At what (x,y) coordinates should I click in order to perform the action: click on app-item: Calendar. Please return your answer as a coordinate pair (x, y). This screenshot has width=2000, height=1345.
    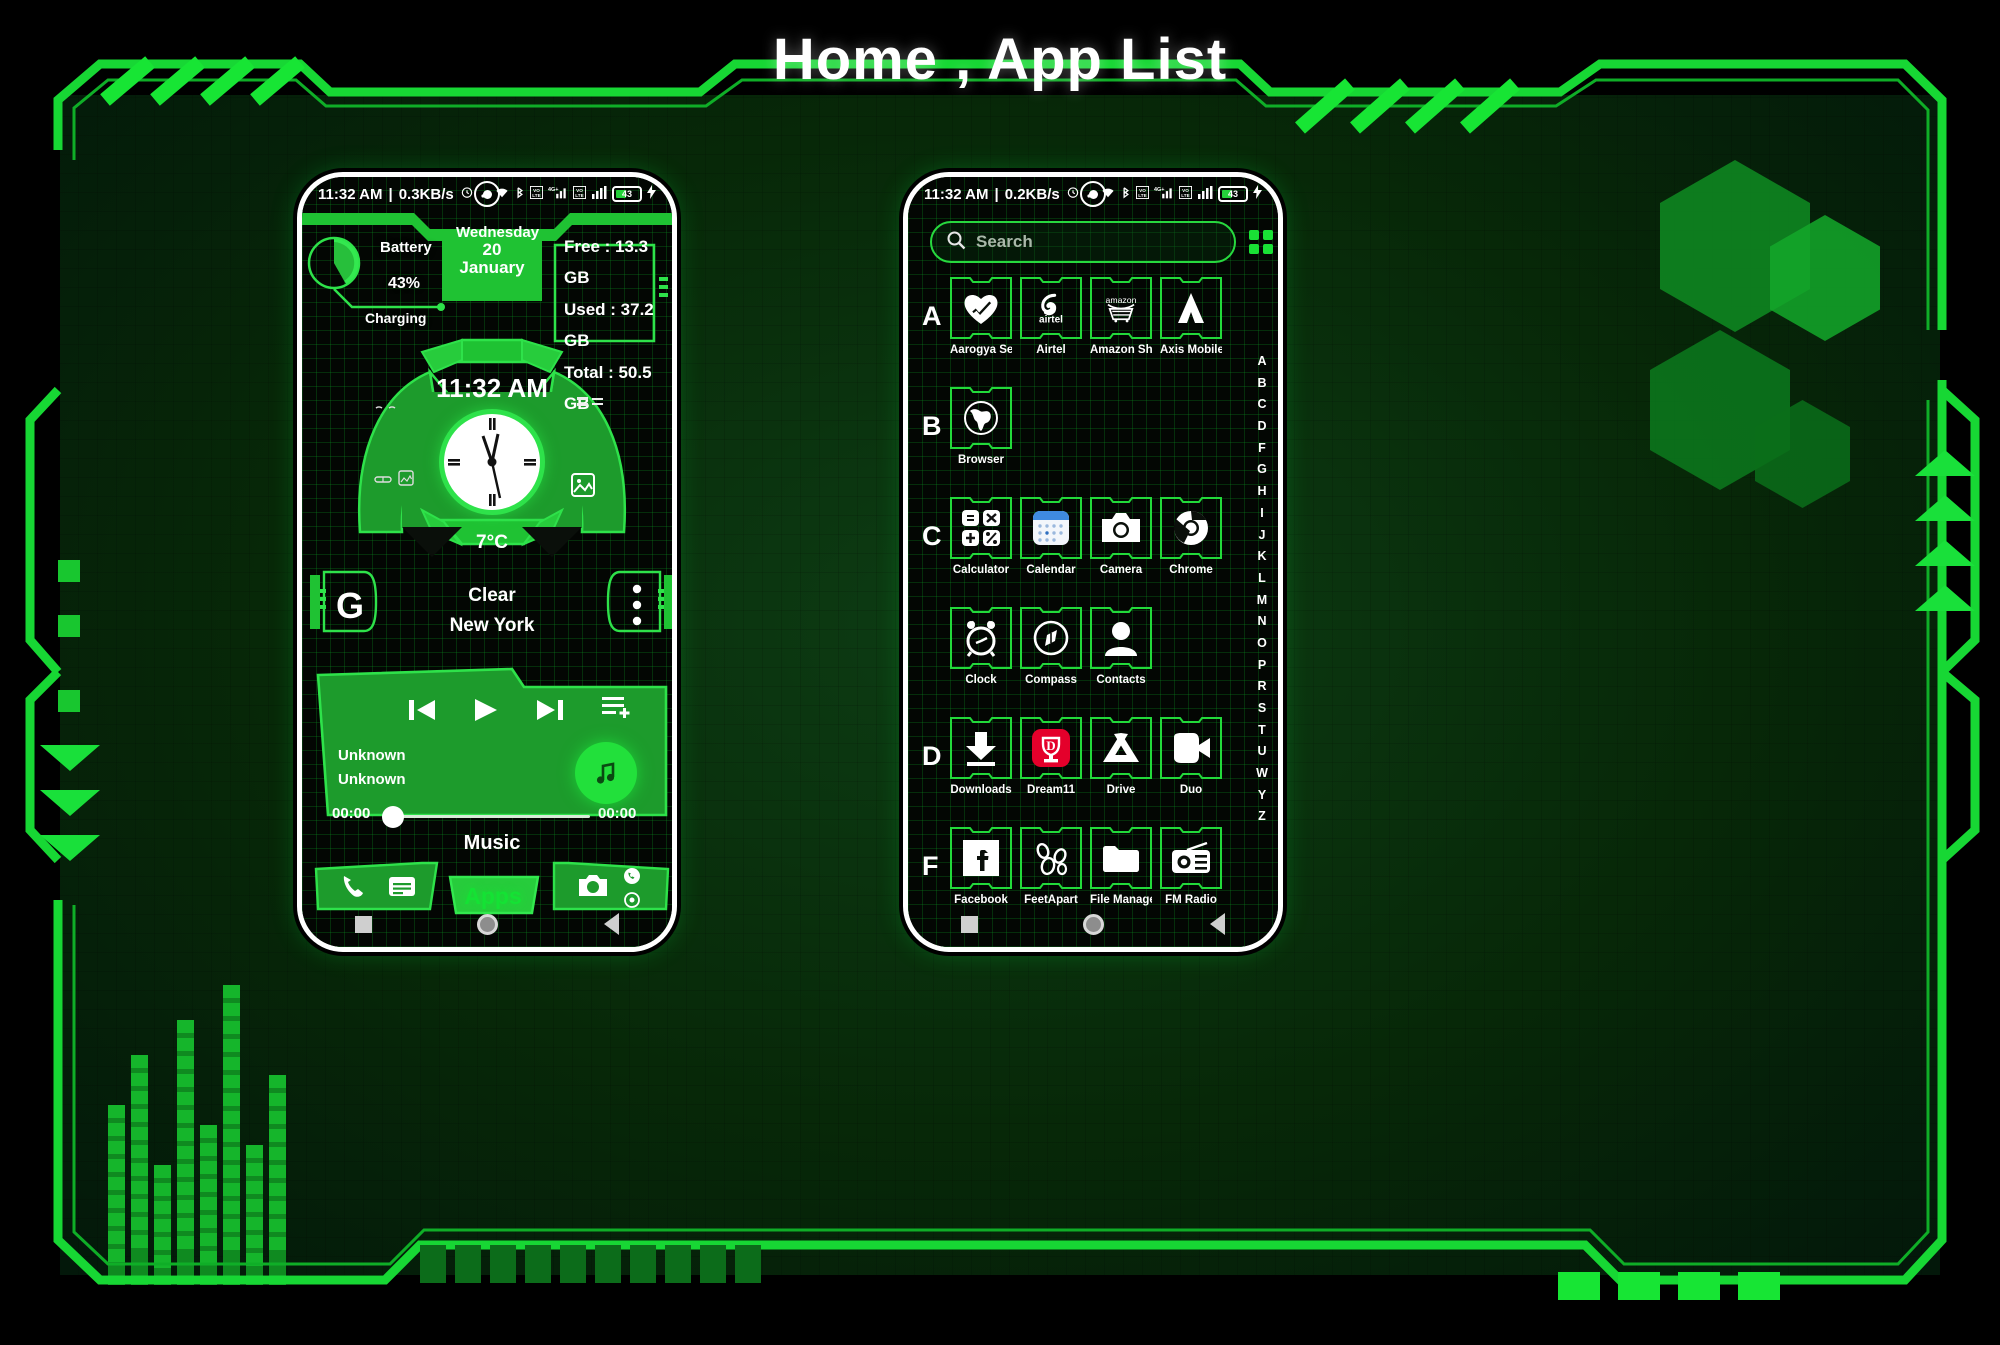
    Looking at the image, I should click on (1051, 536).